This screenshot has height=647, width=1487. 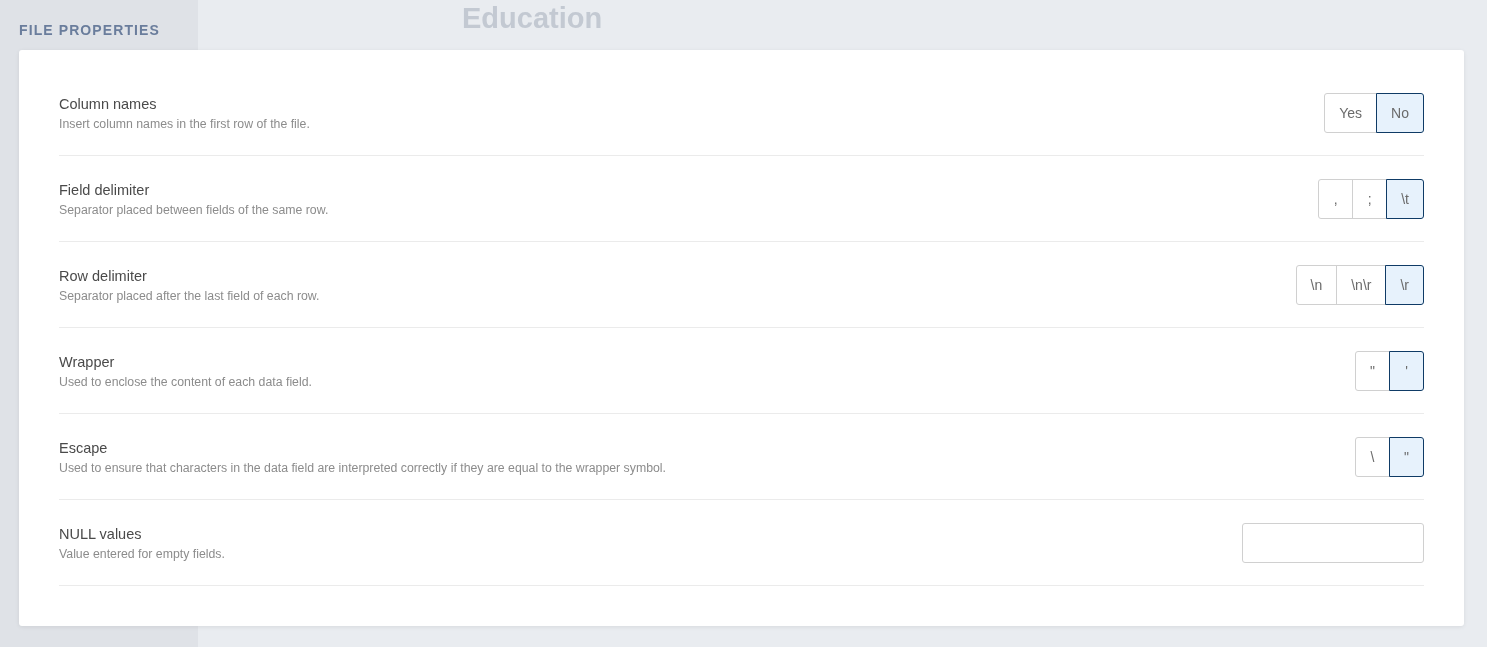 I want to click on setting-description: Insert column names in the first row of the file., so click(x=184, y=124).